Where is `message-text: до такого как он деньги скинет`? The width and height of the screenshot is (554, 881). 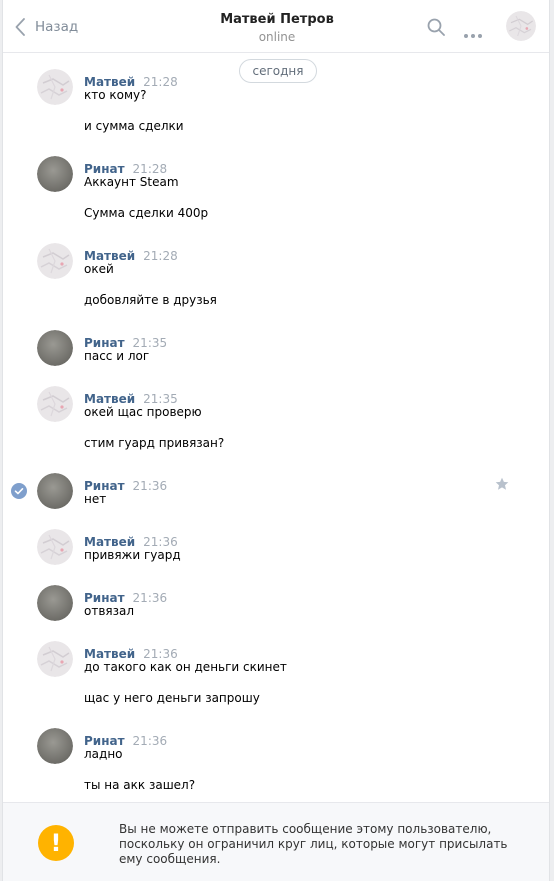
message-text: до такого как он деньги скинет is located at coordinates (185, 667).